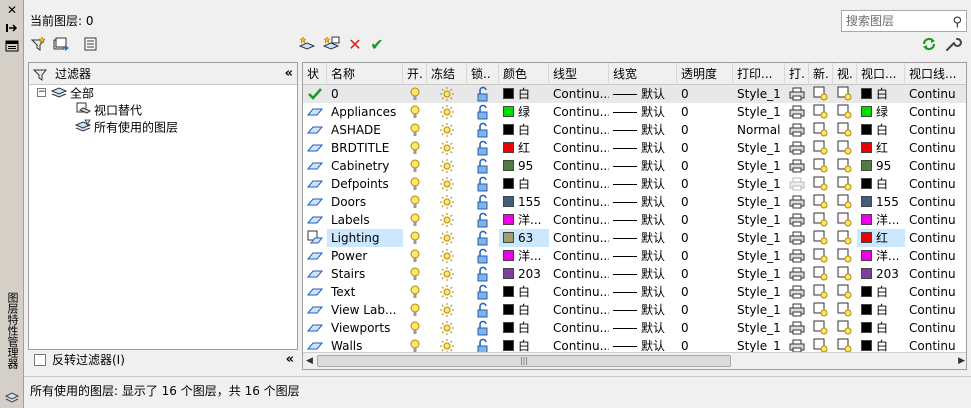  I want to click on no-plot-printer-icon, so click(797, 184).